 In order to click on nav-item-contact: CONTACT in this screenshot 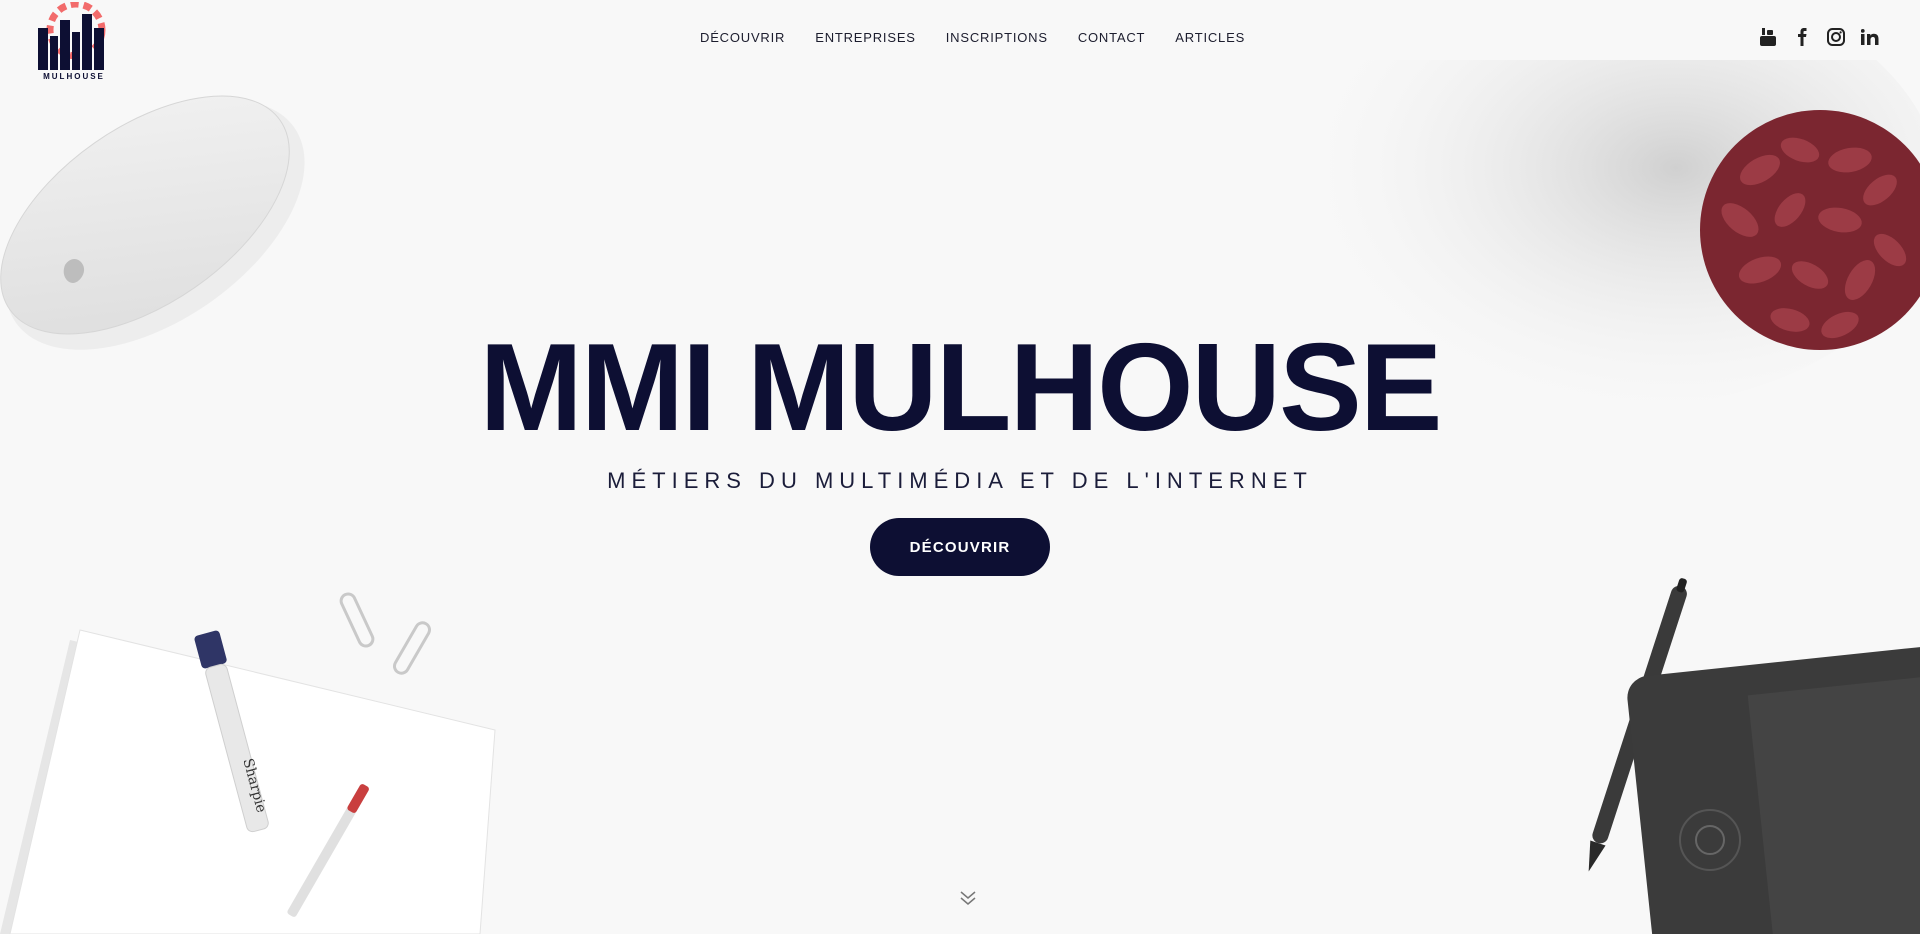, I will do `click(1111, 37)`.